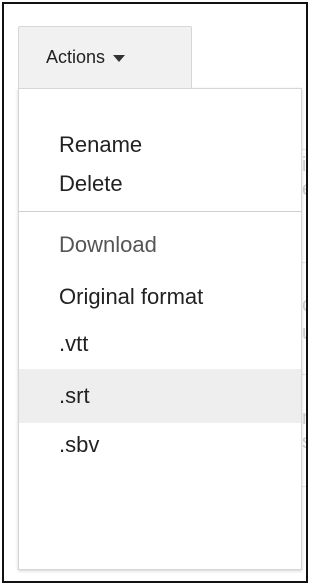 The height and width of the screenshot is (585, 320). Describe the element at coordinates (108, 244) in the screenshot. I see `menu-header-download: Download` at that location.